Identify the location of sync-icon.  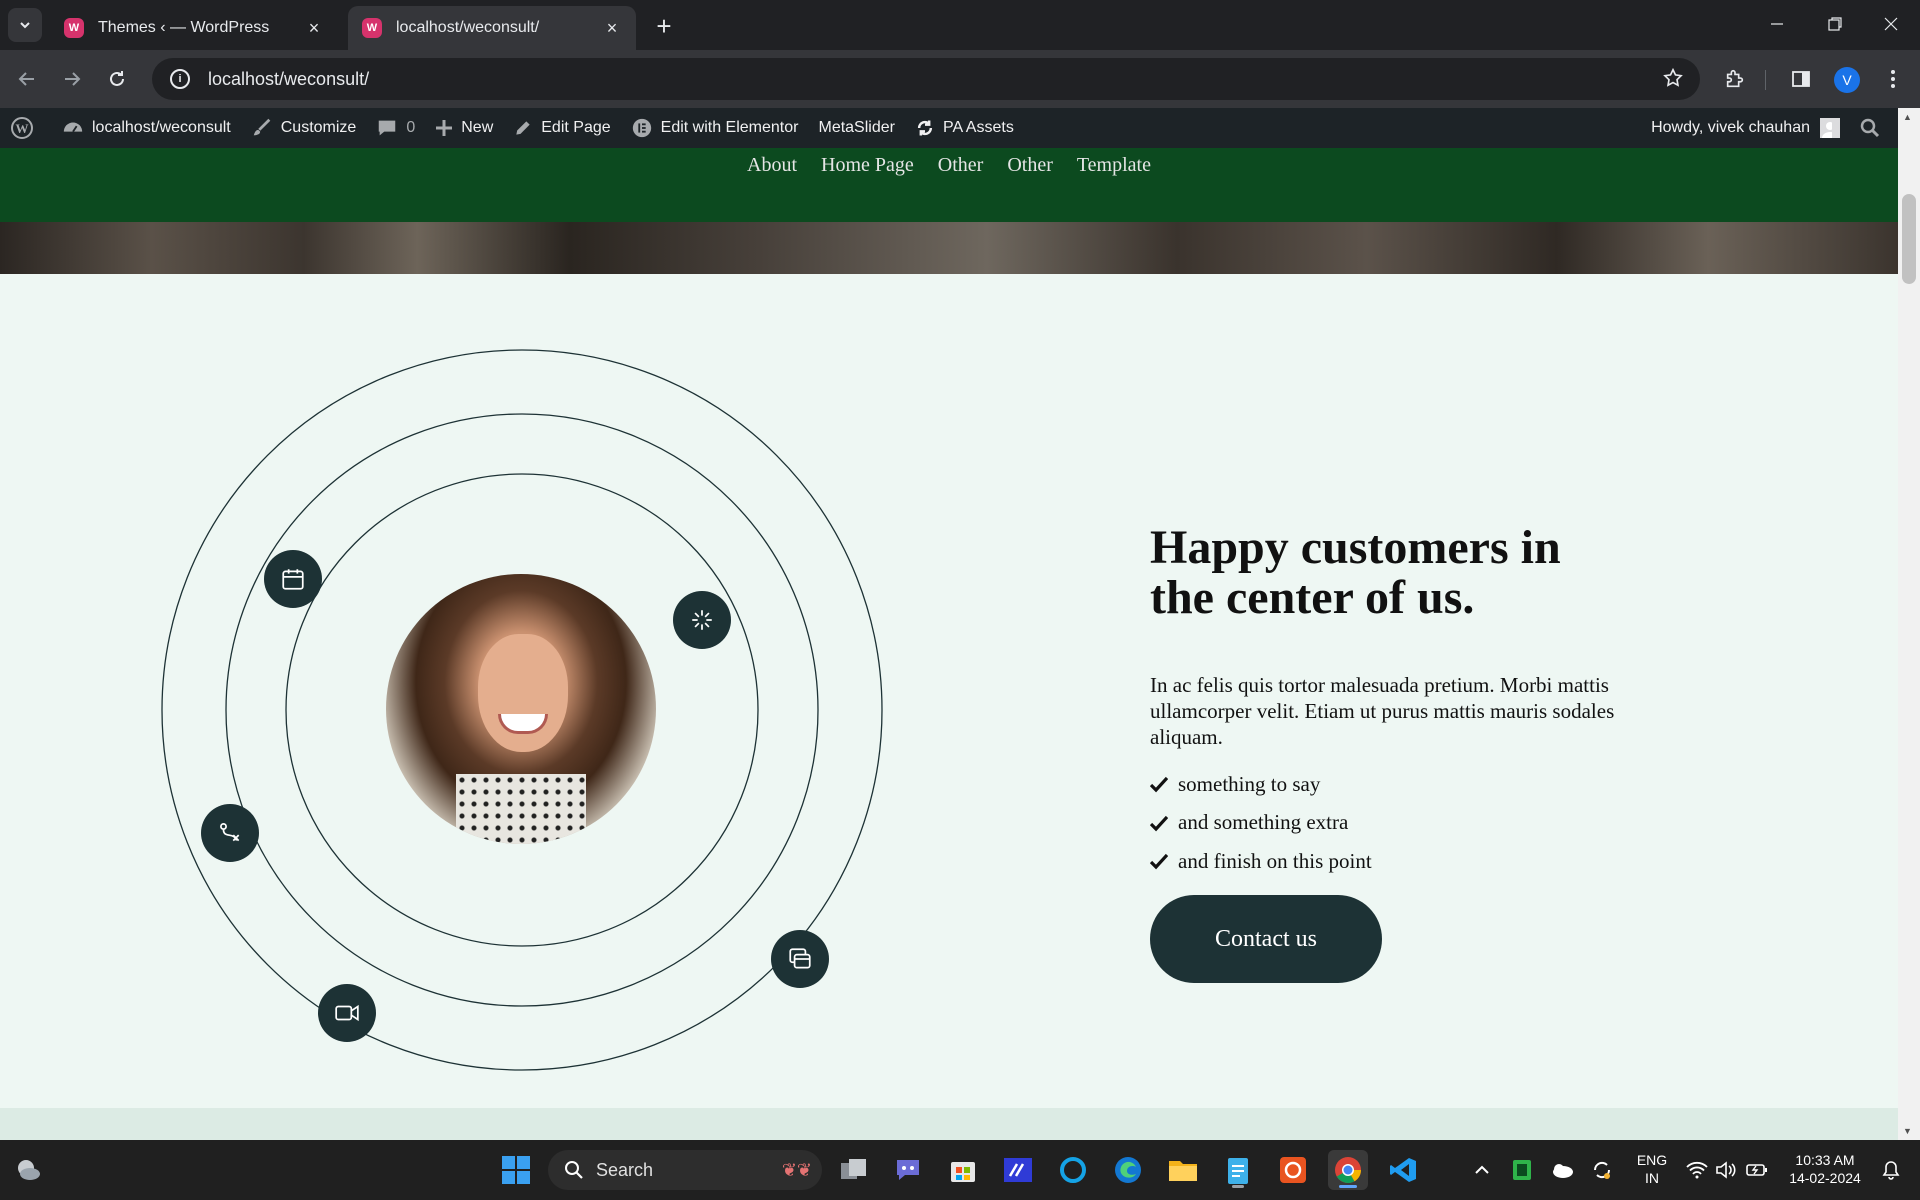
(1602, 1170).